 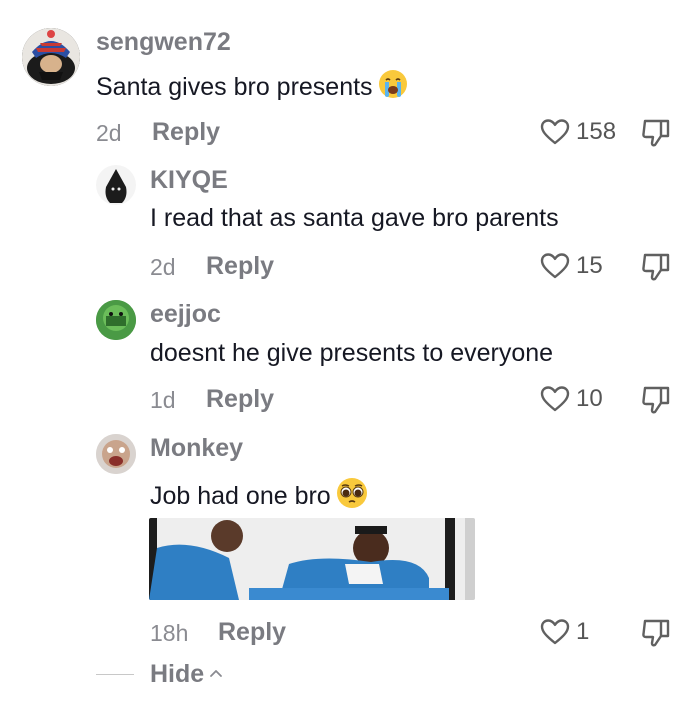 What do you see at coordinates (234, 87) in the screenshot?
I see `comment-text-body: Santa gives bro presents` at bounding box center [234, 87].